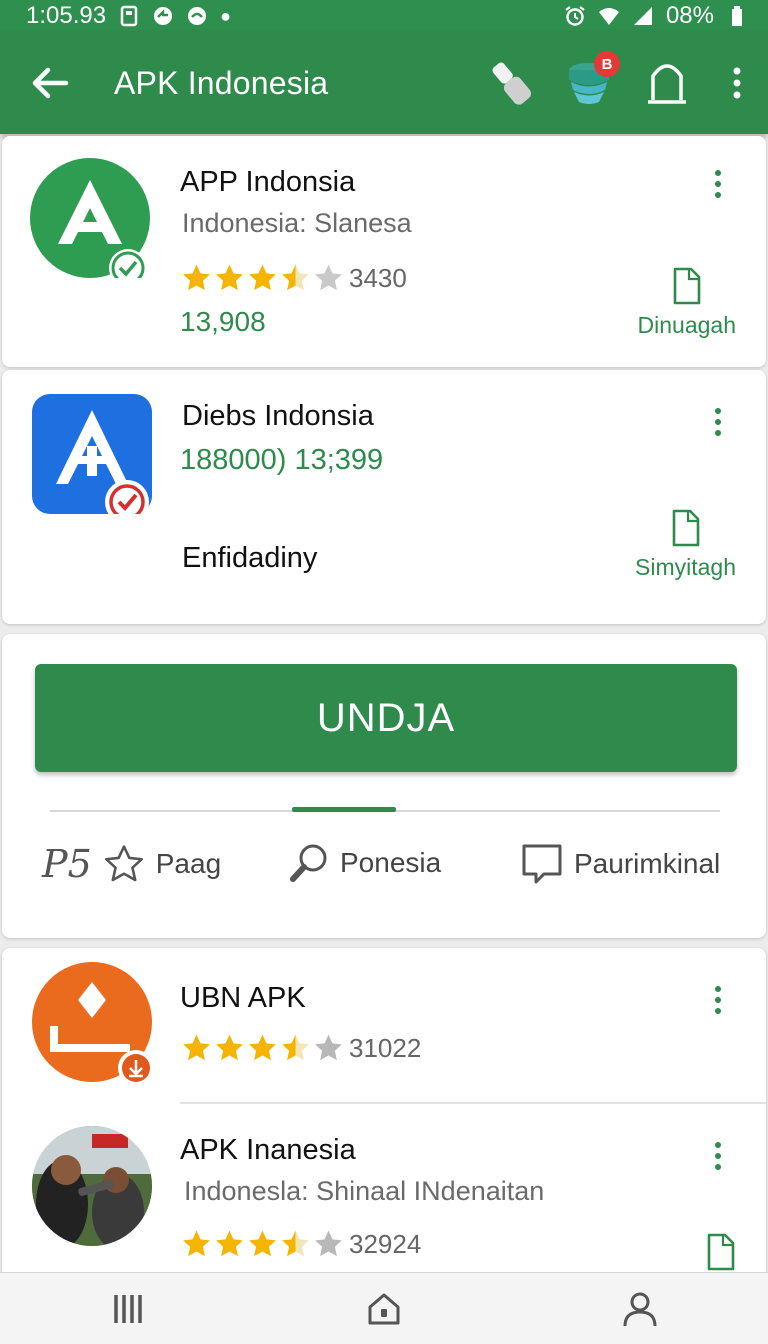 The width and height of the screenshot is (768, 1344). I want to click on arch-button, so click(667, 83).